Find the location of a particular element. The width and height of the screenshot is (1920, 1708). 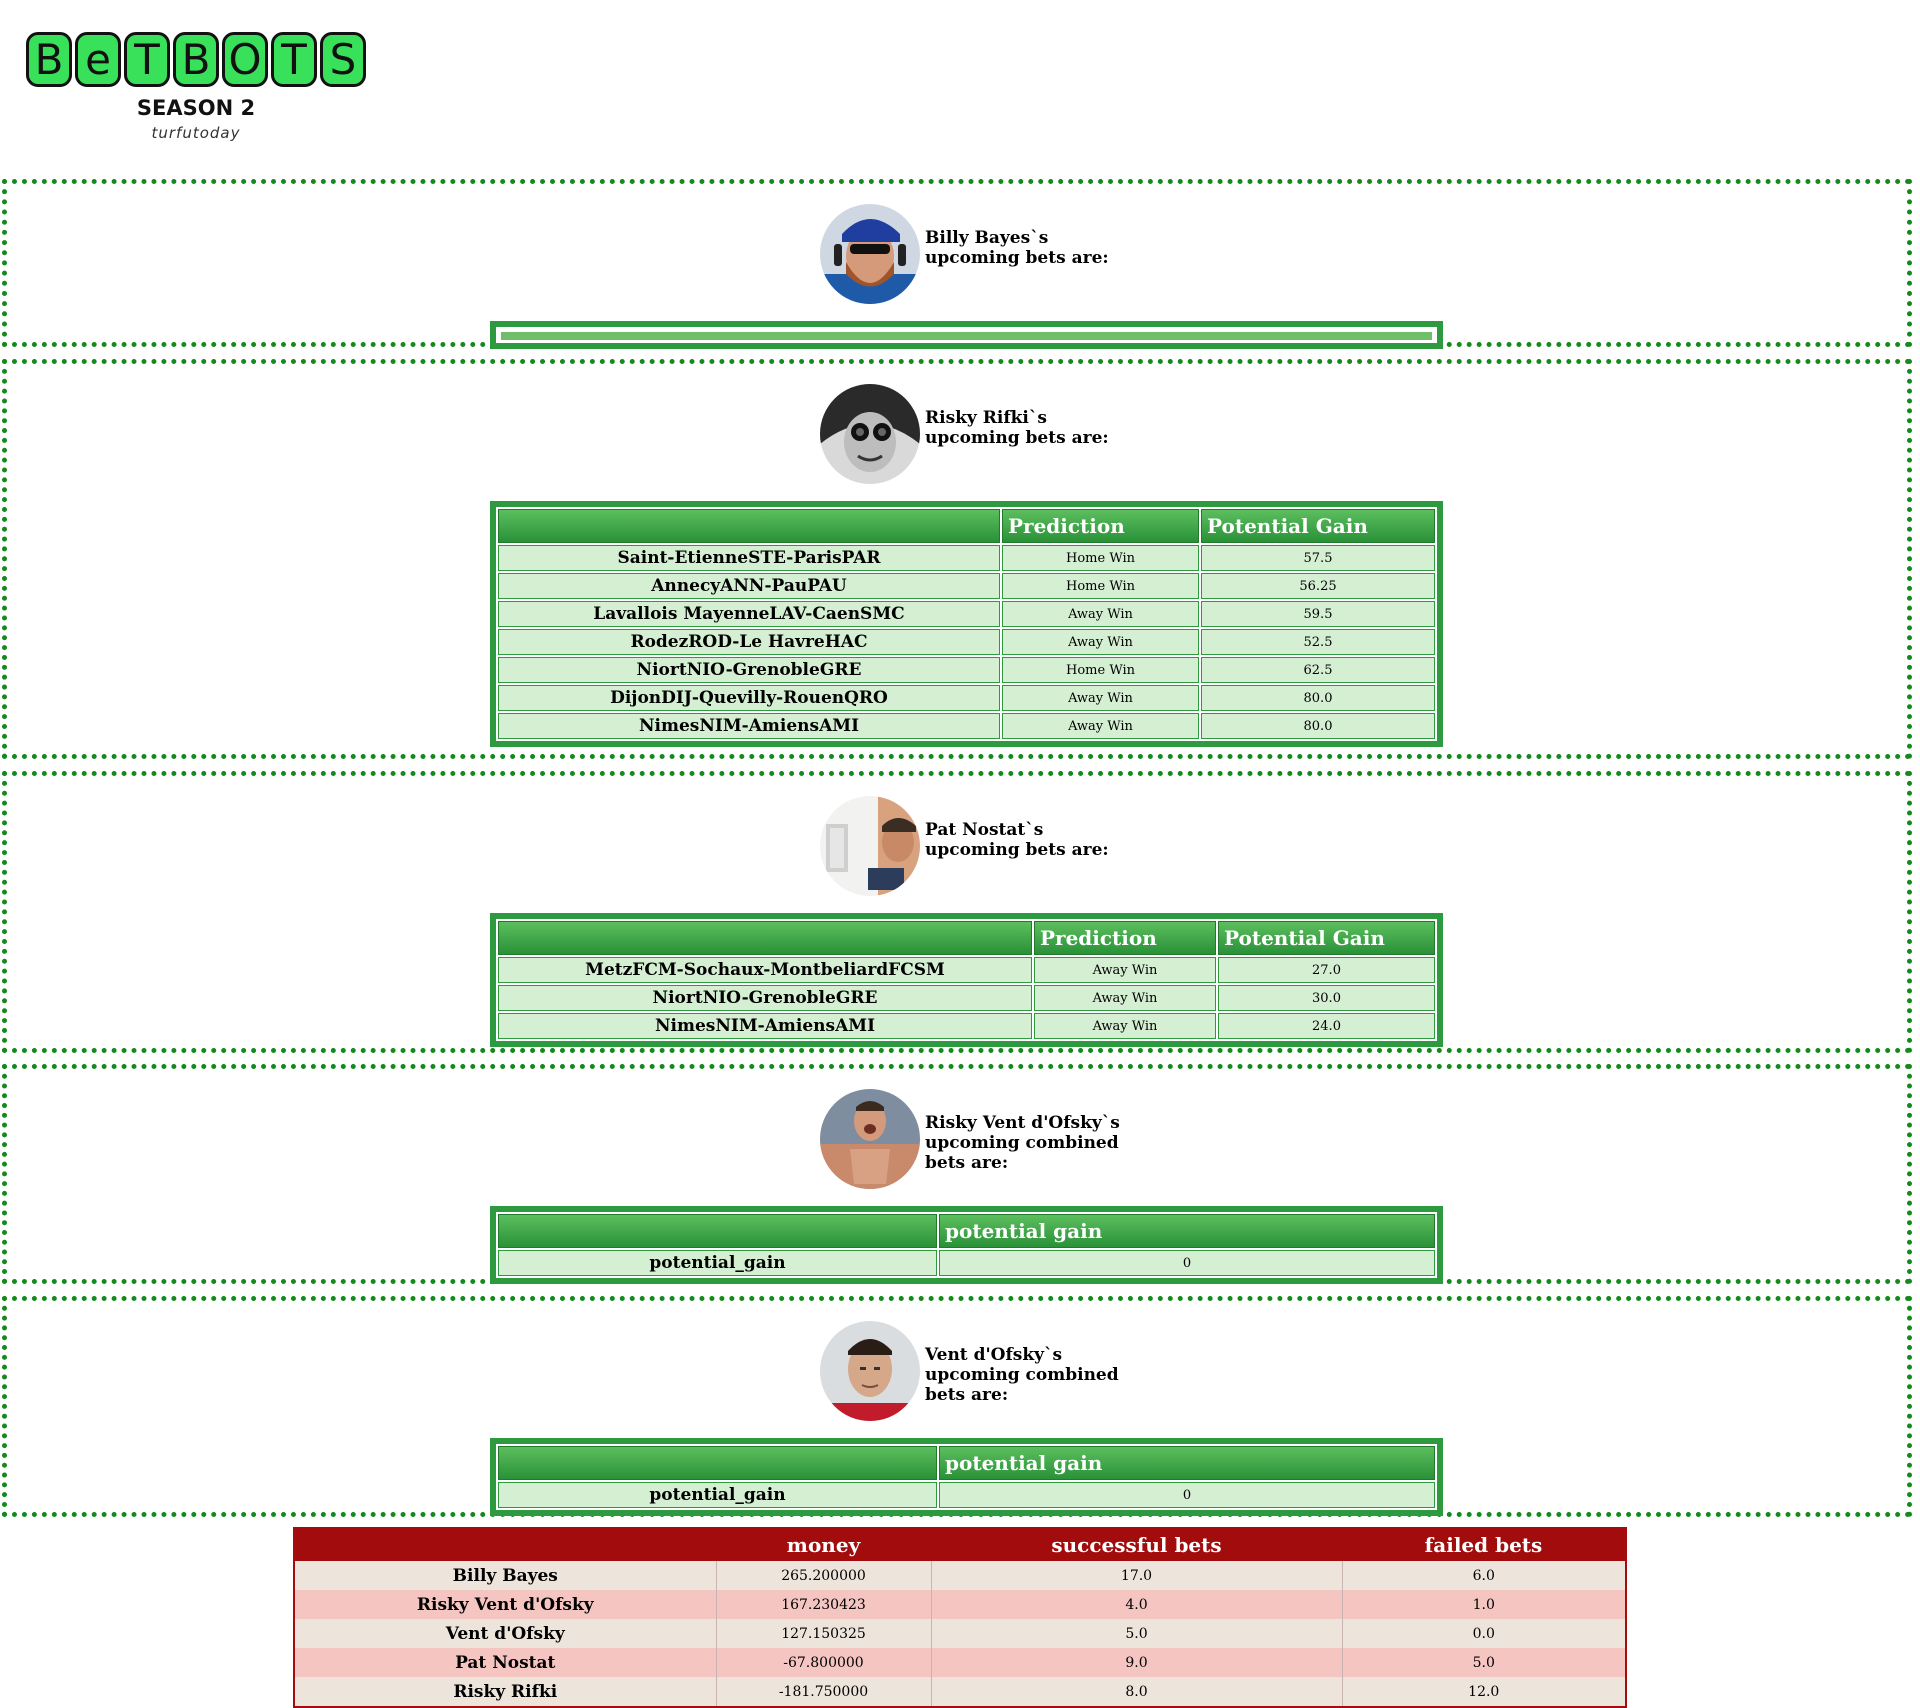

table-row: NiortNIO-GrenobleGRE Away Win 30.0 is located at coordinates (966, 998).